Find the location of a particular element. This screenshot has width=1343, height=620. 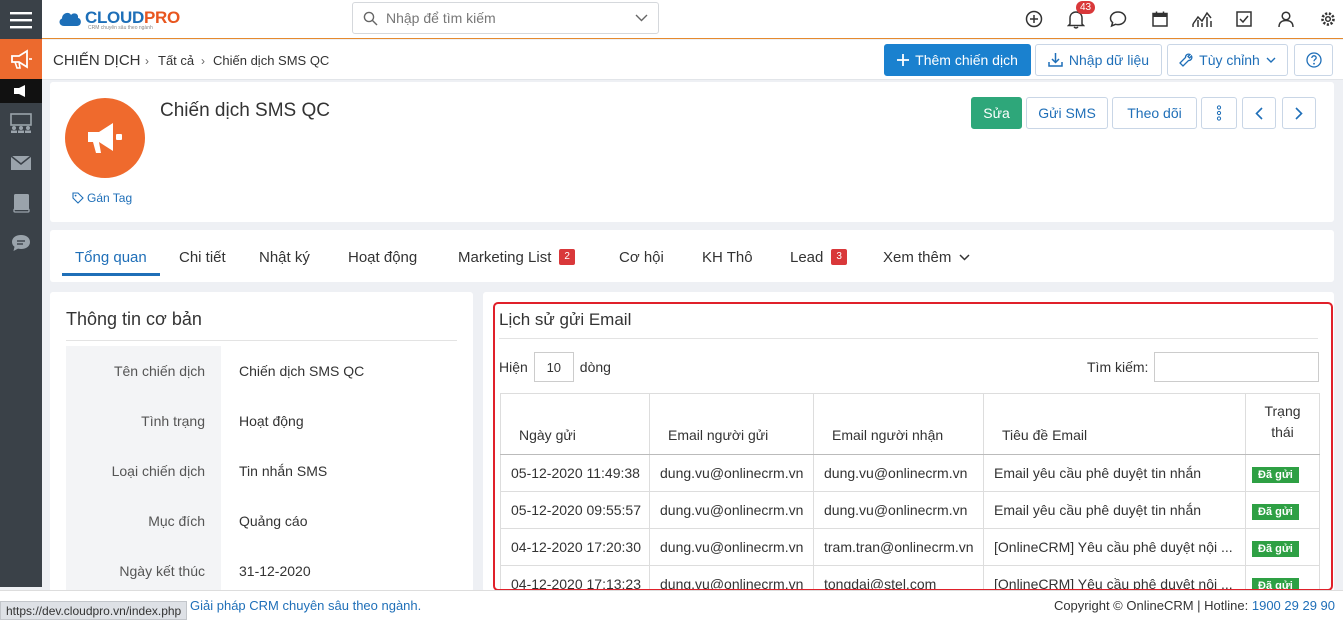

sidebar-item-meetings is located at coordinates (21, 123).